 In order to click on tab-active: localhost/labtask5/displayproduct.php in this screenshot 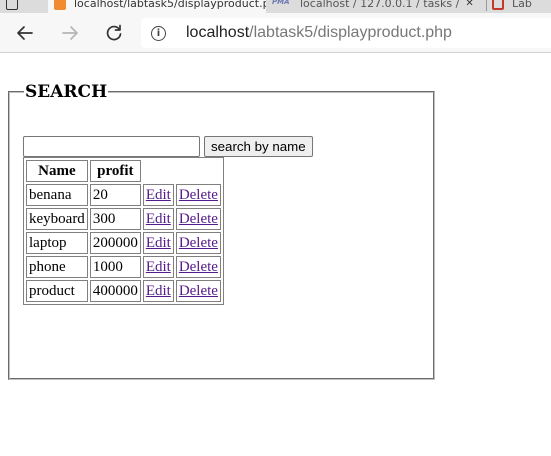, I will do `click(157, 6)`.